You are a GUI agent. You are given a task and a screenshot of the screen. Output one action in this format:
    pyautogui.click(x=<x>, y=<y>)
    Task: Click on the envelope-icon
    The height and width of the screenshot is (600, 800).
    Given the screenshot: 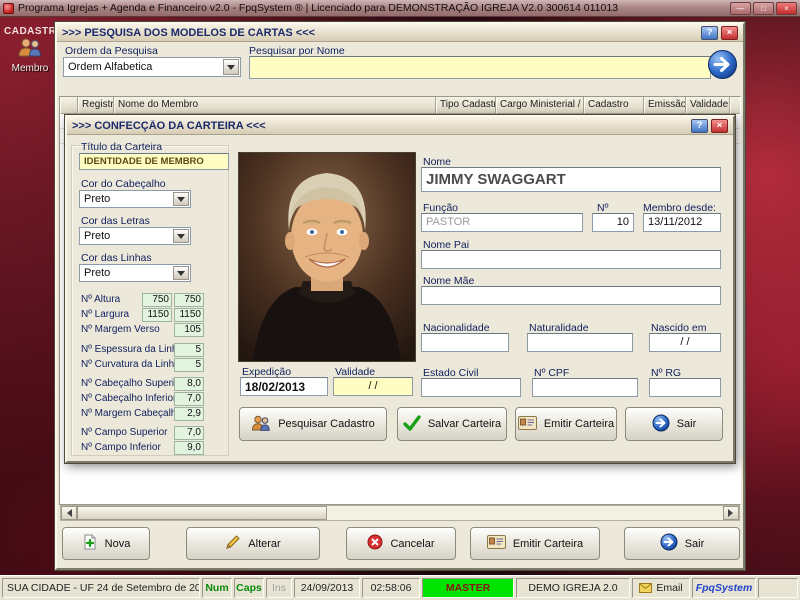 What is the action you would take?
    pyautogui.click(x=646, y=588)
    